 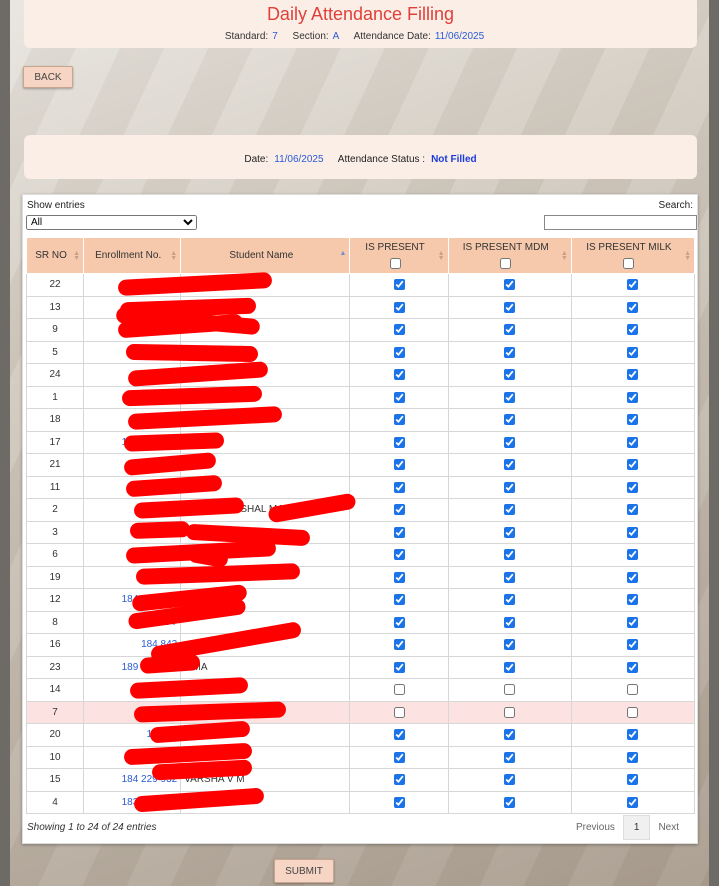 What do you see at coordinates (629, 263) in the screenshot?
I see `select-all-milk-checkbox` at bounding box center [629, 263].